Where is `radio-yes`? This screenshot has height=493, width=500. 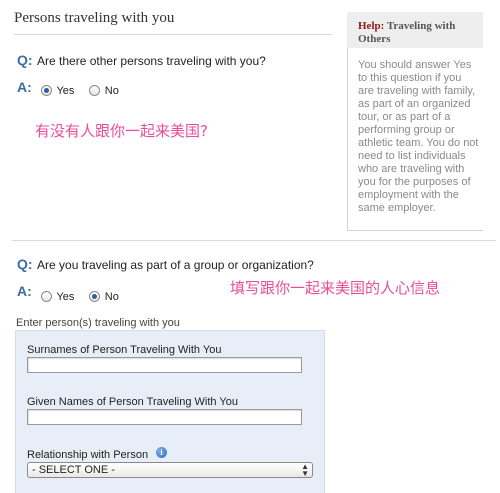
radio-yes is located at coordinates (46, 297).